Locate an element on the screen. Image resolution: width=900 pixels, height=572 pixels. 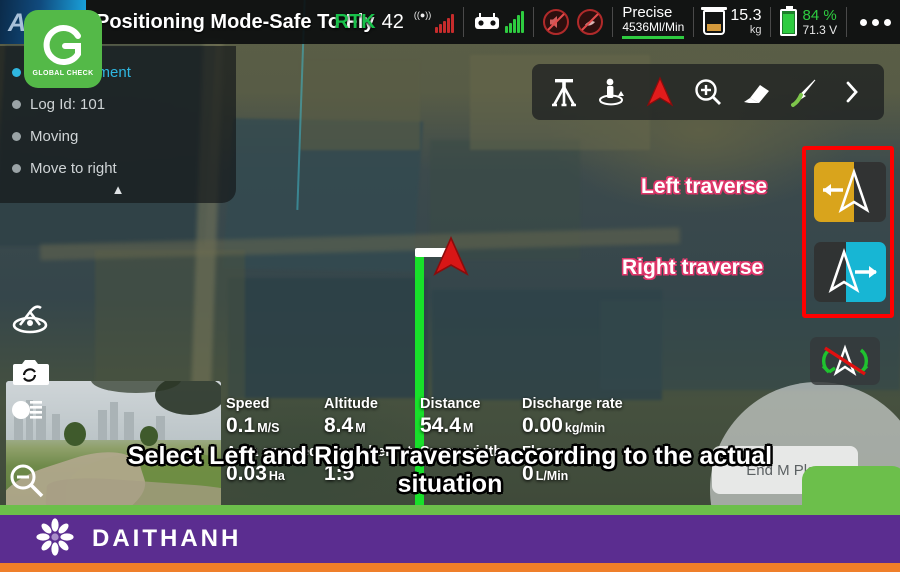
subtitle-line-2: situation is located at coordinates (450, 484).